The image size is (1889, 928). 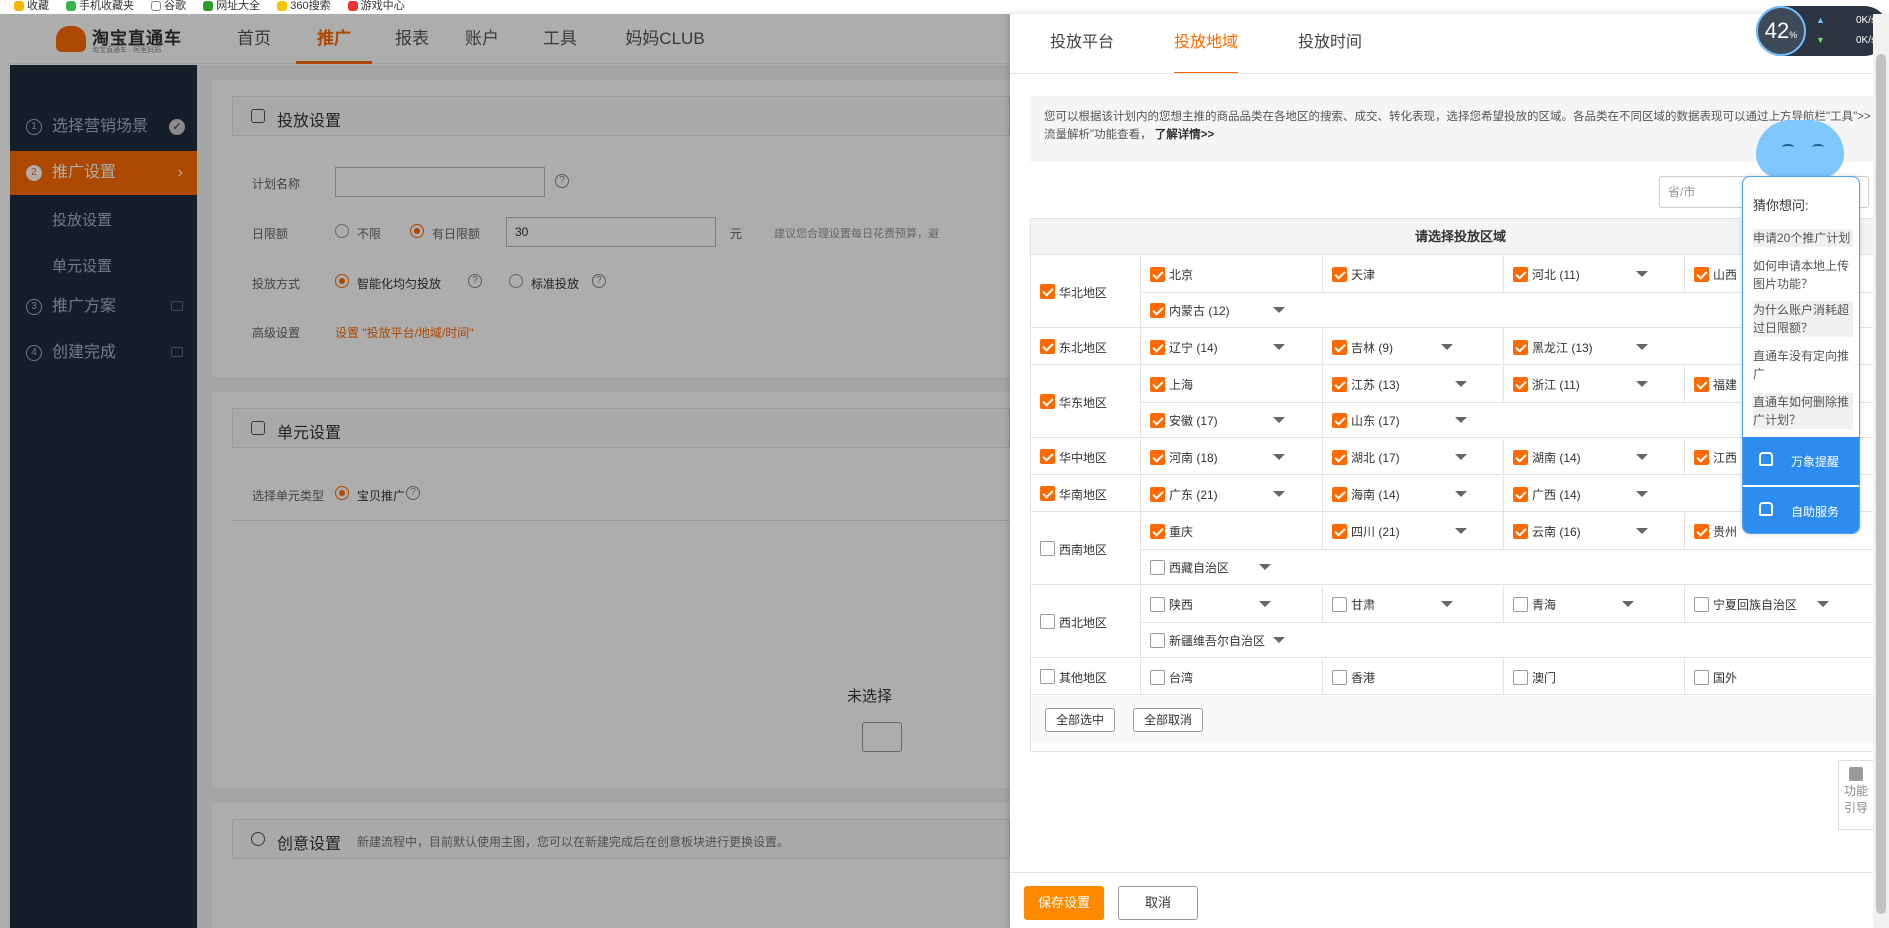 What do you see at coordinates (1231, 567) in the screenshot?
I see `province-option: 西藏自治区` at bounding box center [1231, 567].